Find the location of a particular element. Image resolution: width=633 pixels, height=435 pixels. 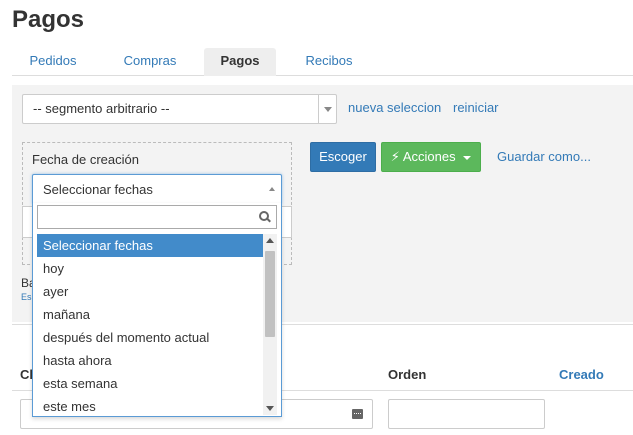

reset-link: reiniciar is located at coordinates (476, 107).